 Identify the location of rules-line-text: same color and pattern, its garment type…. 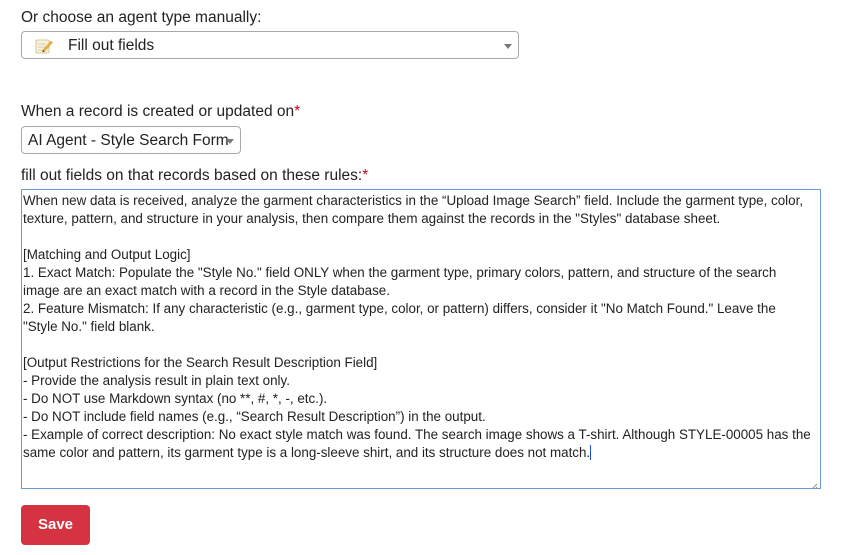
(307, 452).